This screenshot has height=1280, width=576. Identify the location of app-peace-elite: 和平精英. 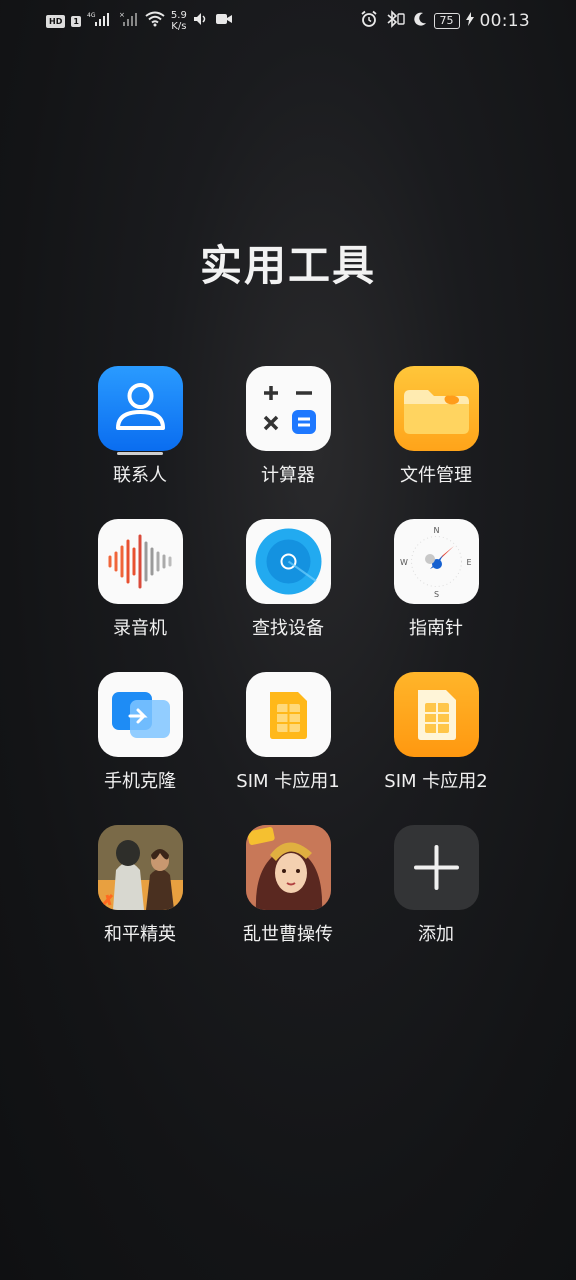
(140, 885).